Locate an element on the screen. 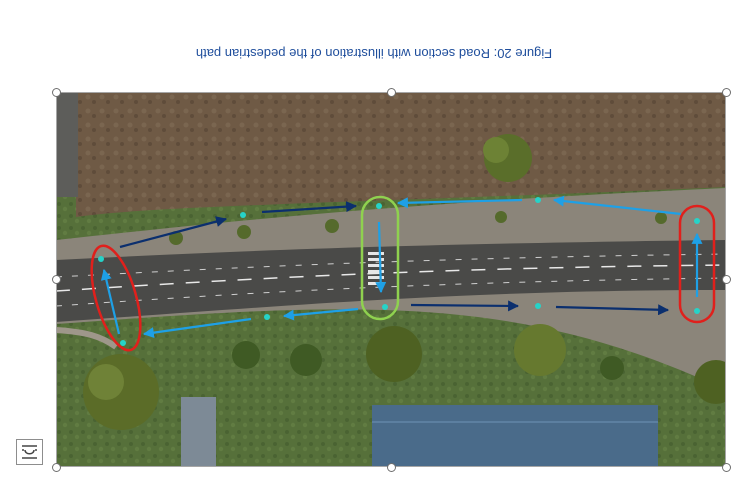 The height and width of the screenshot is (477, 748). resize-handle-top-right is located at coordinates (726, 92).